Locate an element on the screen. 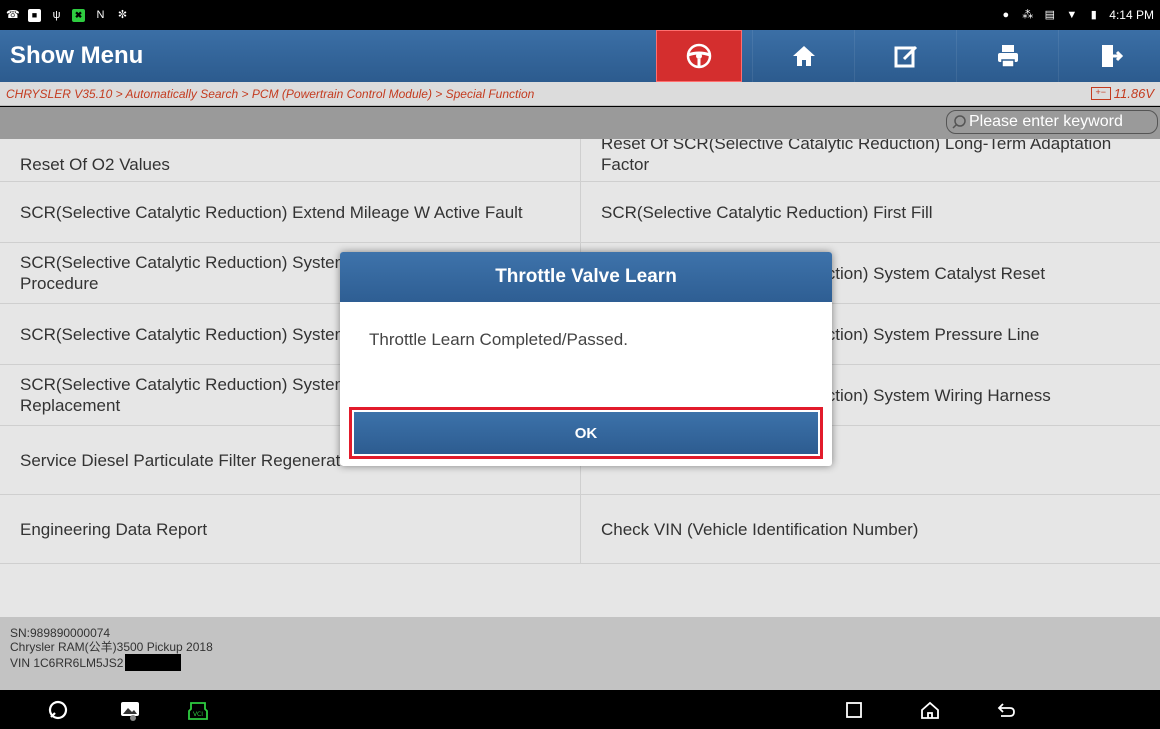 The height and width of the screenshot is (729, 1160). battery-icon: ▮ is located at coordinates (1093, 14).